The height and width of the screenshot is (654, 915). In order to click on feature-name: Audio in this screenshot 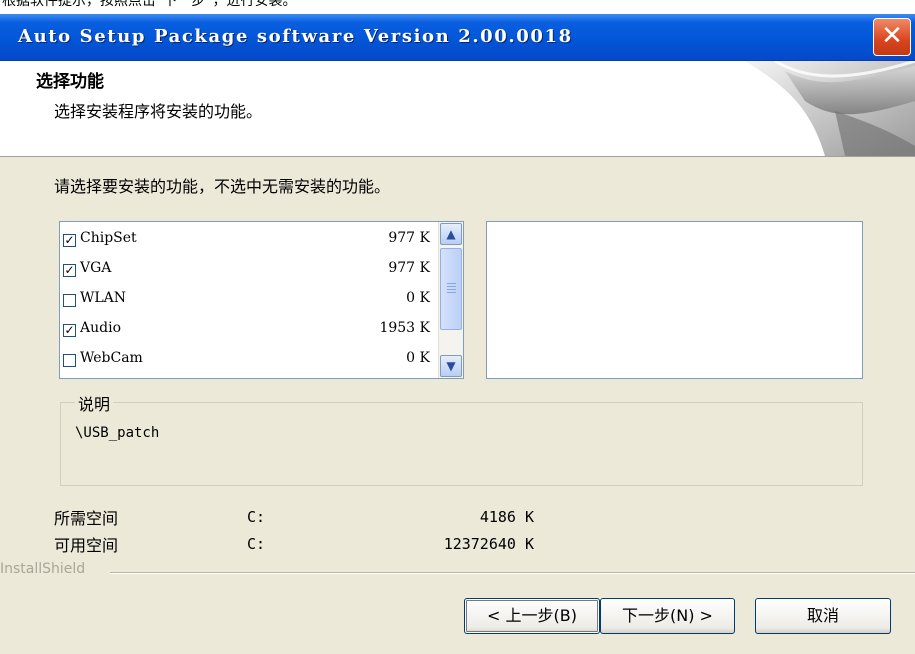, I will do `click(100, 328)`.